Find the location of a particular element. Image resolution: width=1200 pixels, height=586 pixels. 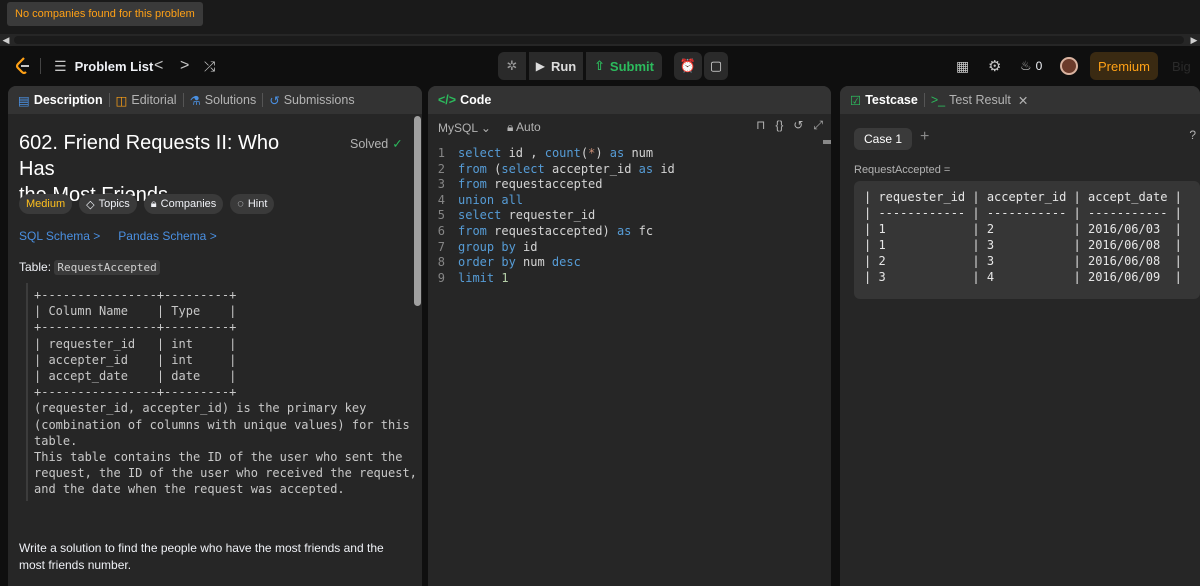

scroll-right-icon: ▶ is located at coordinates (1194, 40).